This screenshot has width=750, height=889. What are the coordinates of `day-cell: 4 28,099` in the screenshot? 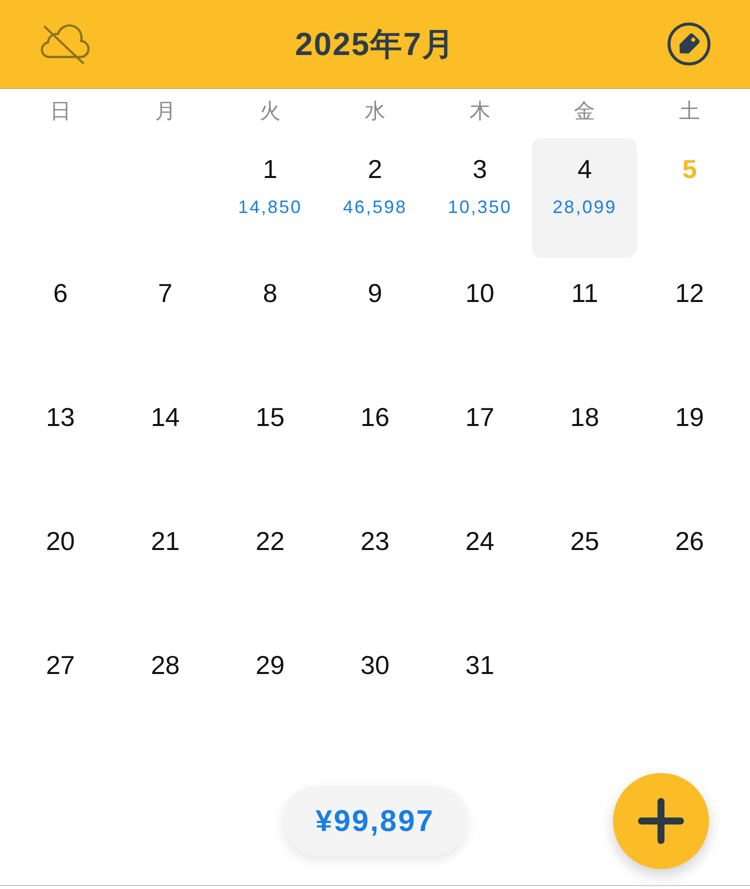 It's located at (585, 198).